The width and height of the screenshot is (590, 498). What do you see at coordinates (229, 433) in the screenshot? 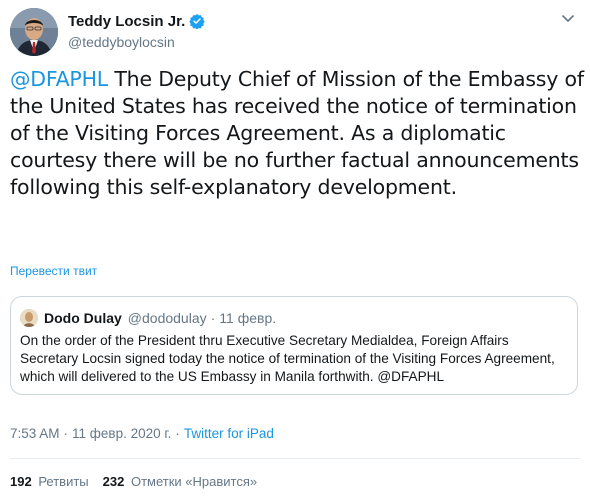
I see `tweet-source-link: Twitter for iPad` at bounding box center [229, 433].